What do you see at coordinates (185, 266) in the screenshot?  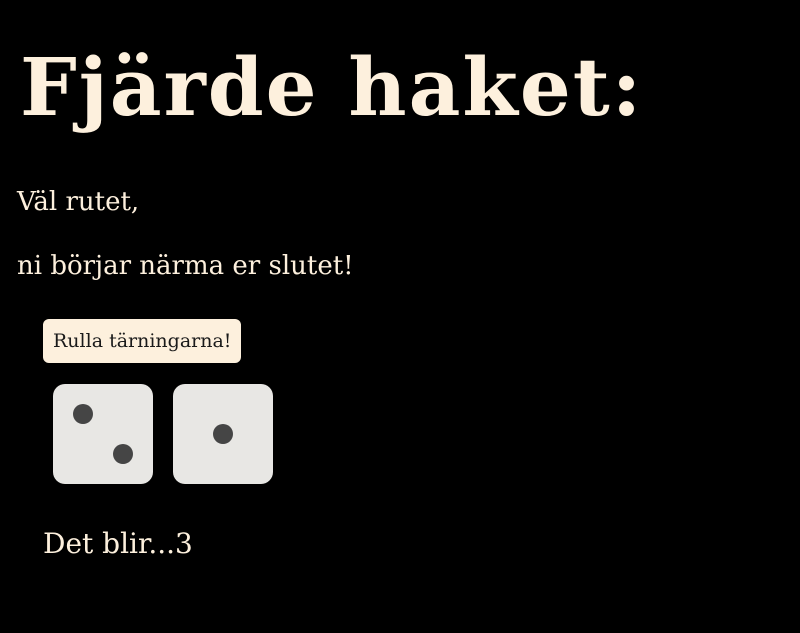 I see `intro-line-2: ni börjar närma er slutet!` at bounding box center [185, 266].